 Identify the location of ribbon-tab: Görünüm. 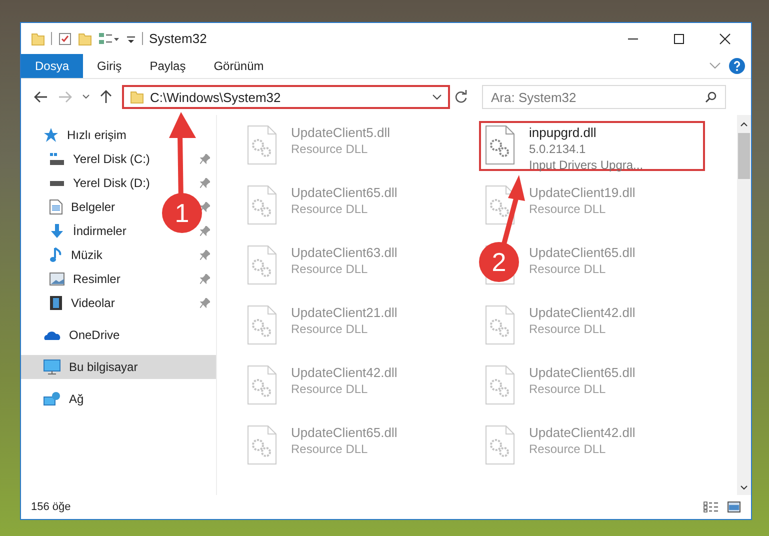
(239, 66).